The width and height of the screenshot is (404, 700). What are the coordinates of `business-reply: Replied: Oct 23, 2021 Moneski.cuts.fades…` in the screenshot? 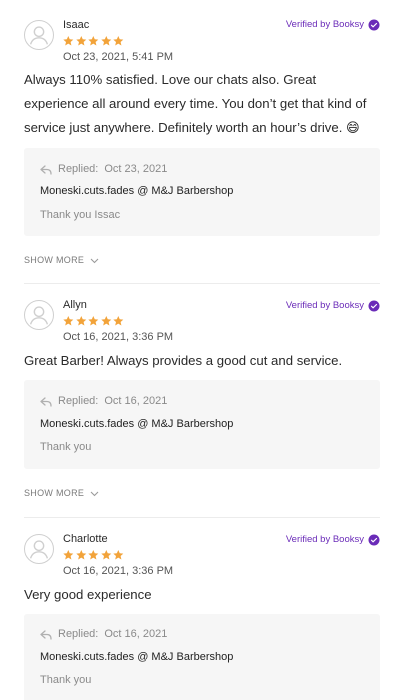 It's located at (202, 192).